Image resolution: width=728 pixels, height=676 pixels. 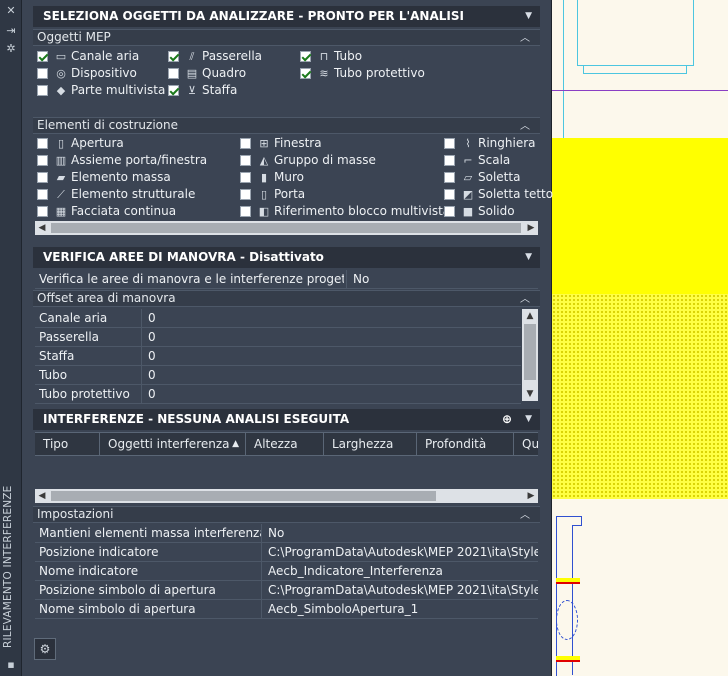 What do you see at coordinates (286, 257) in the screenshot?
I see `maneuver-areas-header: VERIFICA AREE DI MANOVRA - Disattivato ▼` at bounding box center [286, 257].